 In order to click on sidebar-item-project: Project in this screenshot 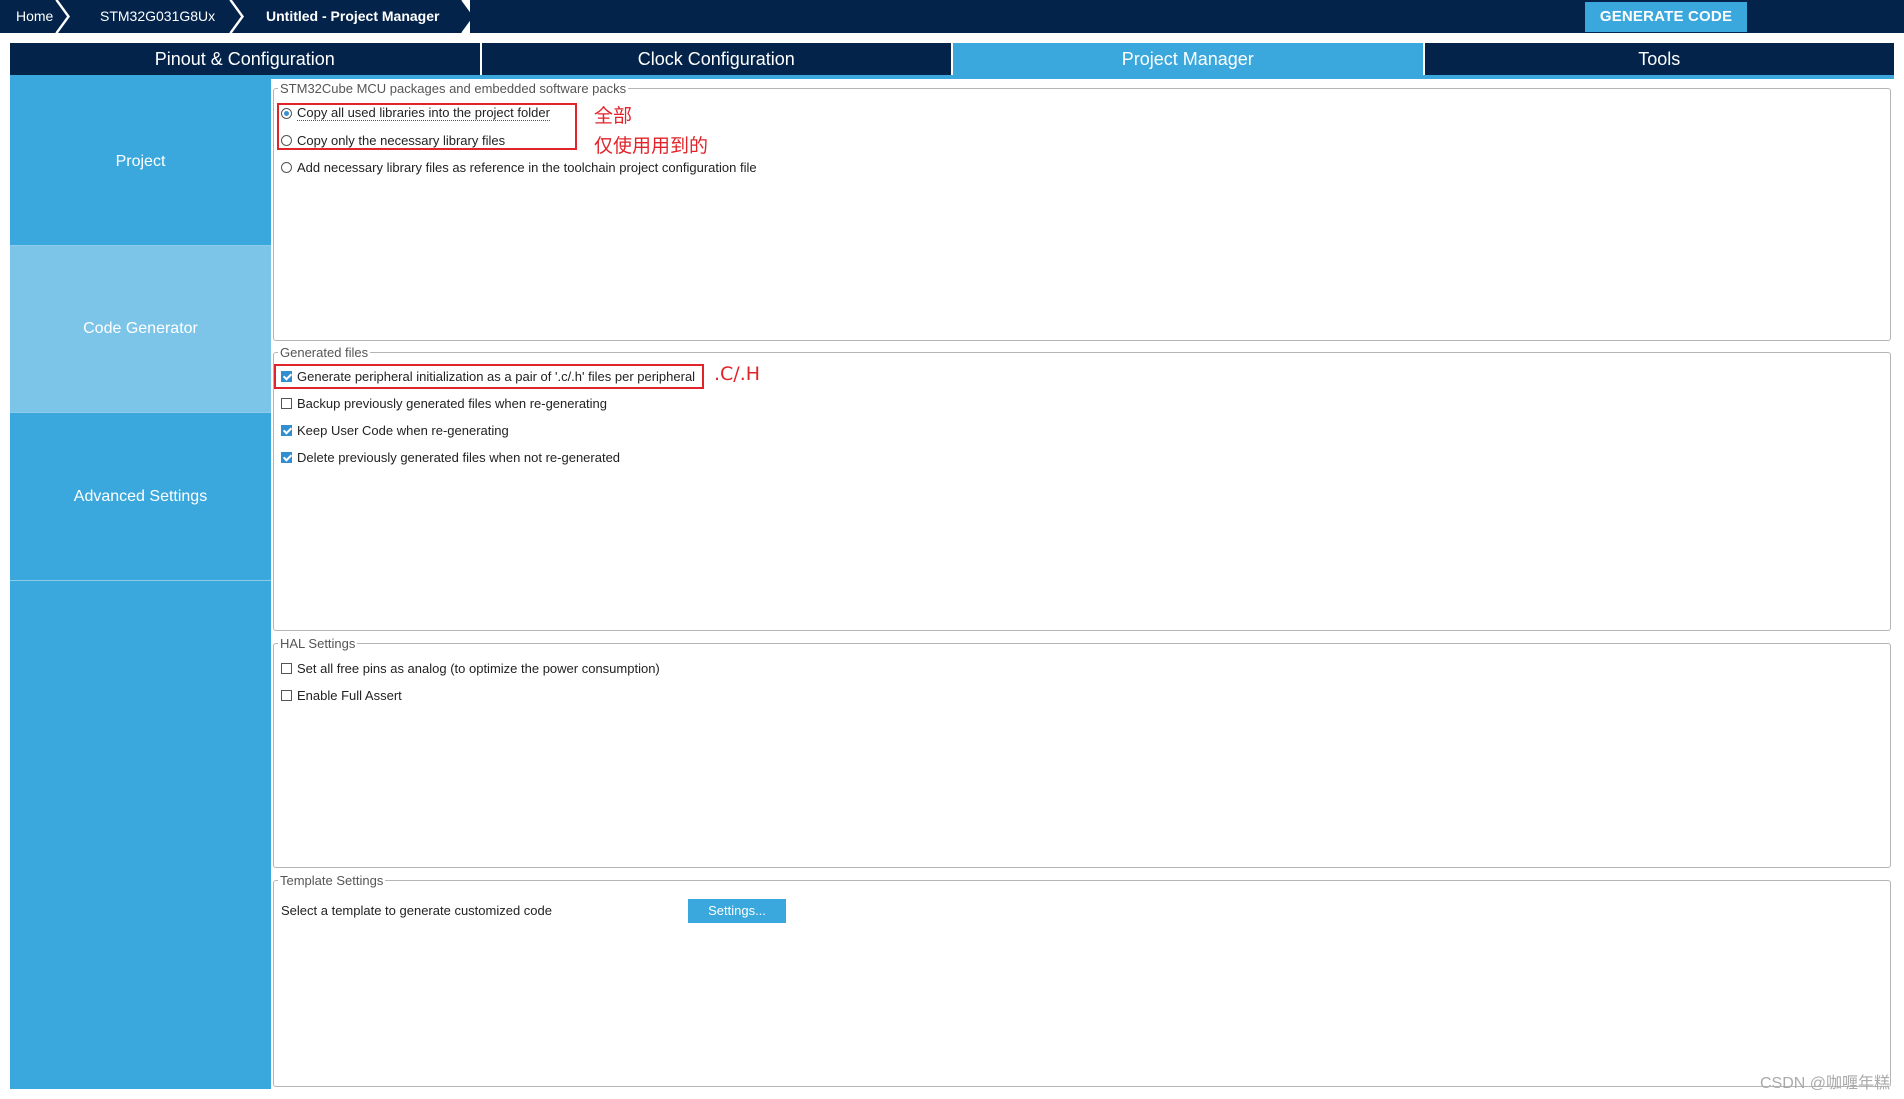, I will do `click(140, 162)`.